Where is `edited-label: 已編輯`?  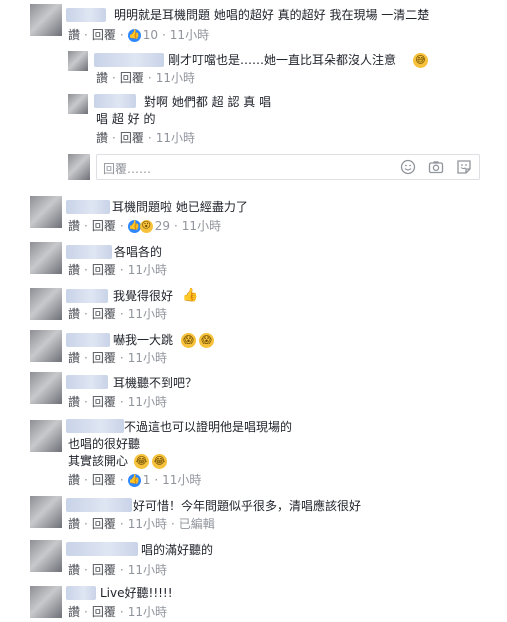 edited-label: 已編輯 is located at coordinates (197, 524).